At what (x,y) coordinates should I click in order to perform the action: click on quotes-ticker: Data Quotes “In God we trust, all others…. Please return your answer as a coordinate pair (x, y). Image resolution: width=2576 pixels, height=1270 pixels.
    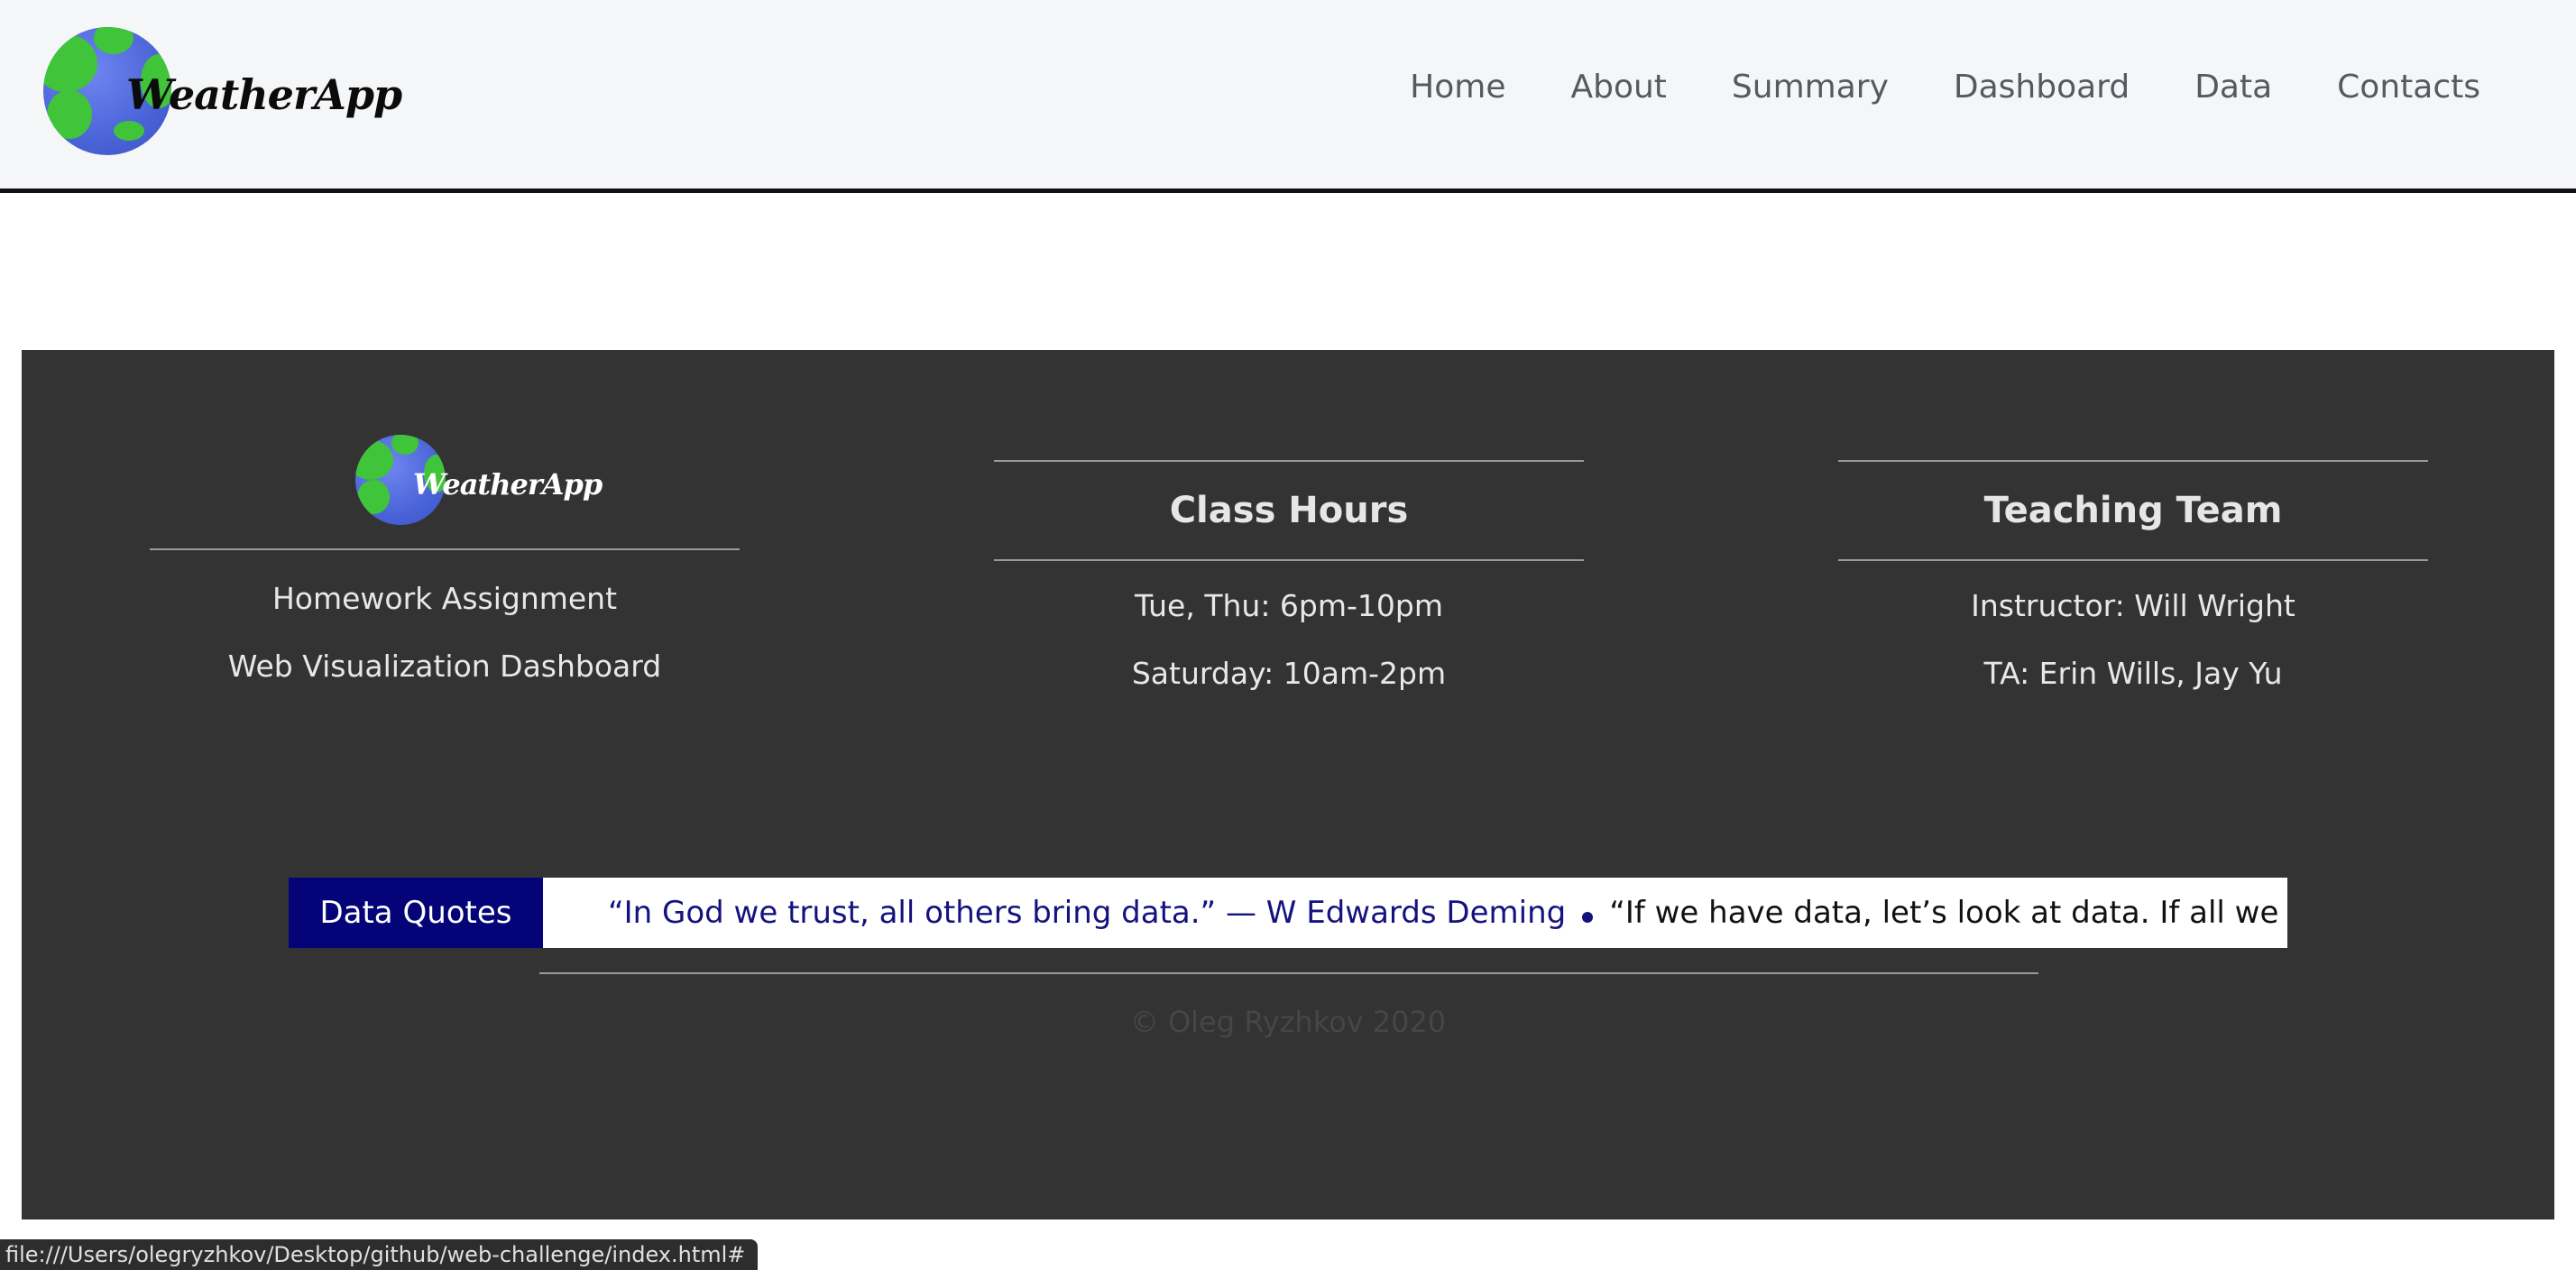
    Looking at the image, I should click on (1288, 913).